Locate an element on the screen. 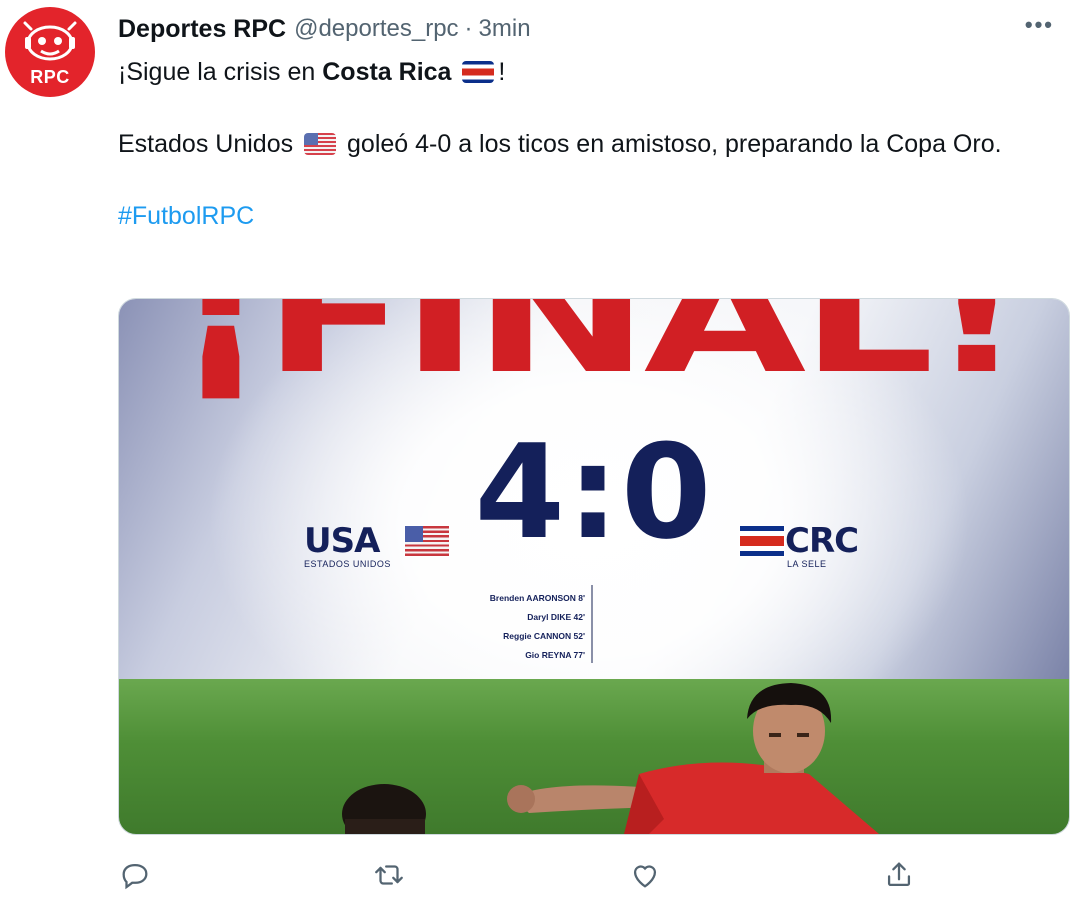  team-home: USA ESTADOS UNIDOS is located at coordinates (377, 545).